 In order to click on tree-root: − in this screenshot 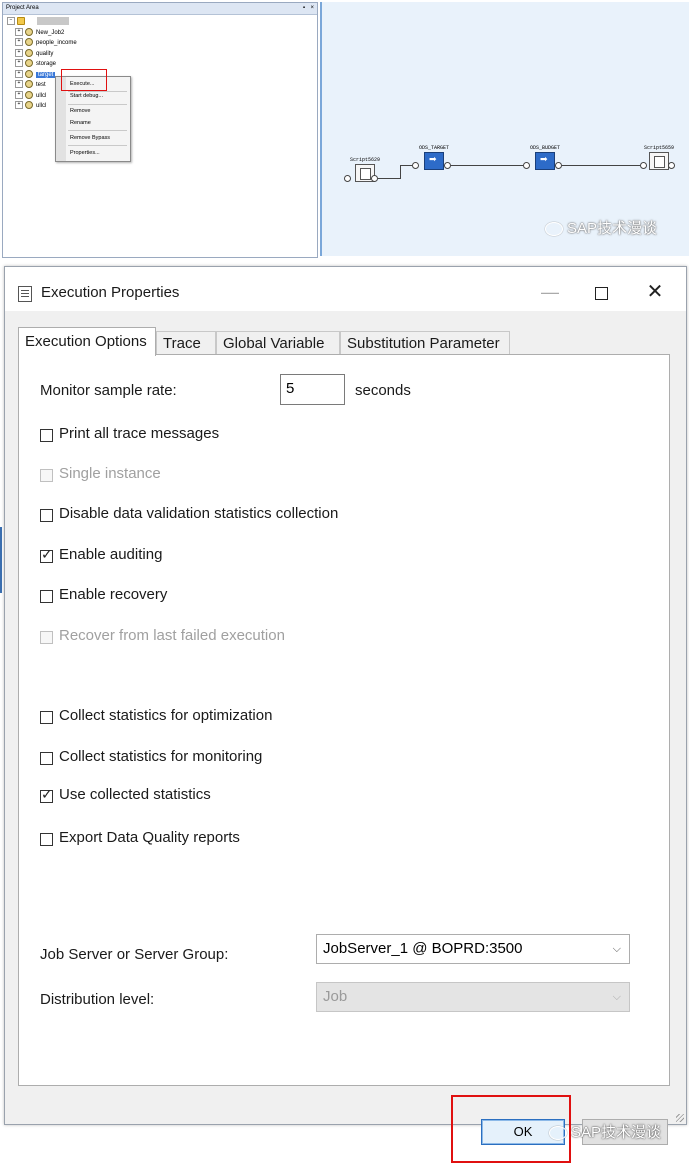, I will do `click(42, 22)`.